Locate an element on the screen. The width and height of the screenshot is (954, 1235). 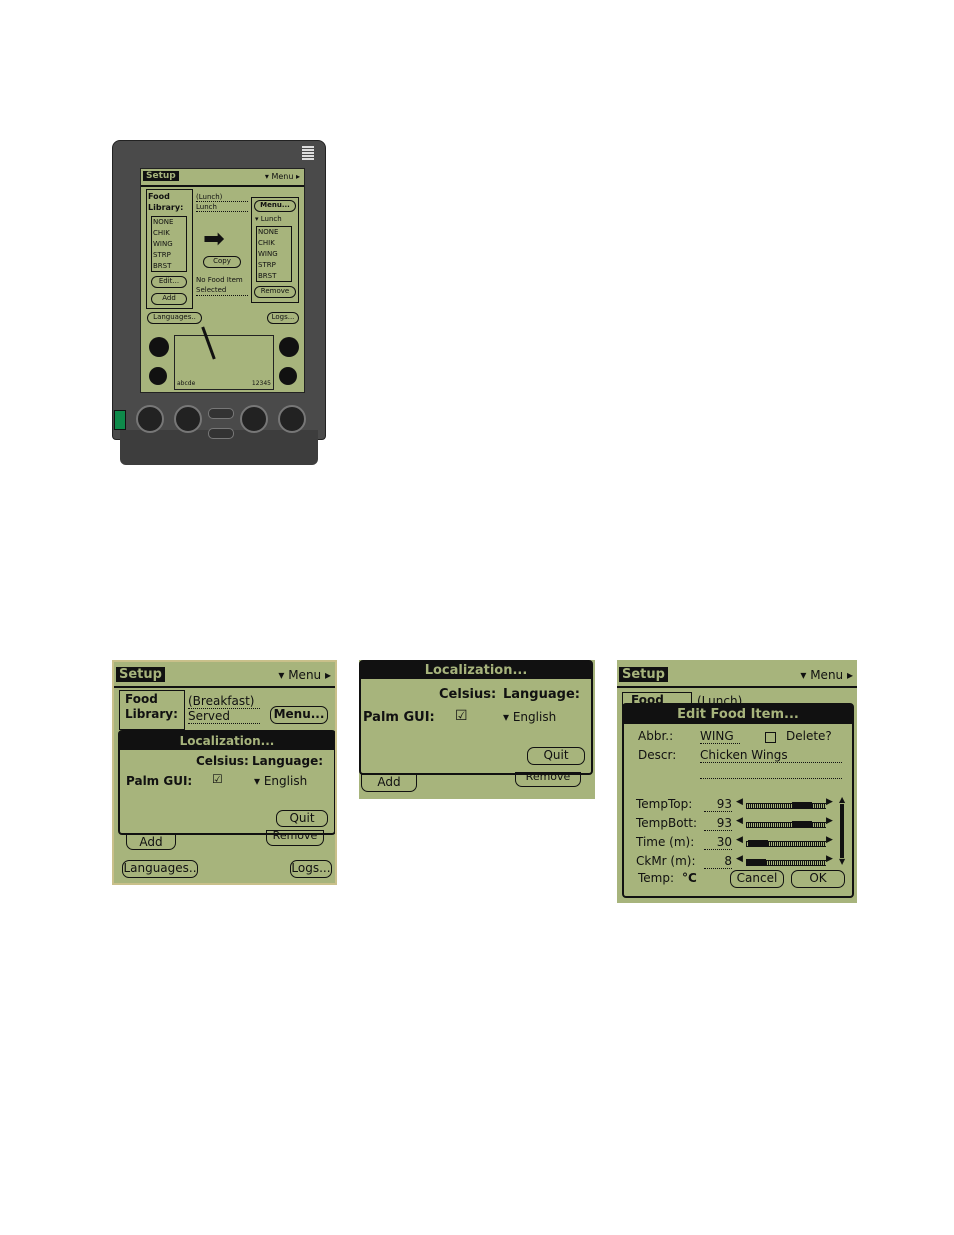
scroll-down-button is located at coordinates (221, 433).